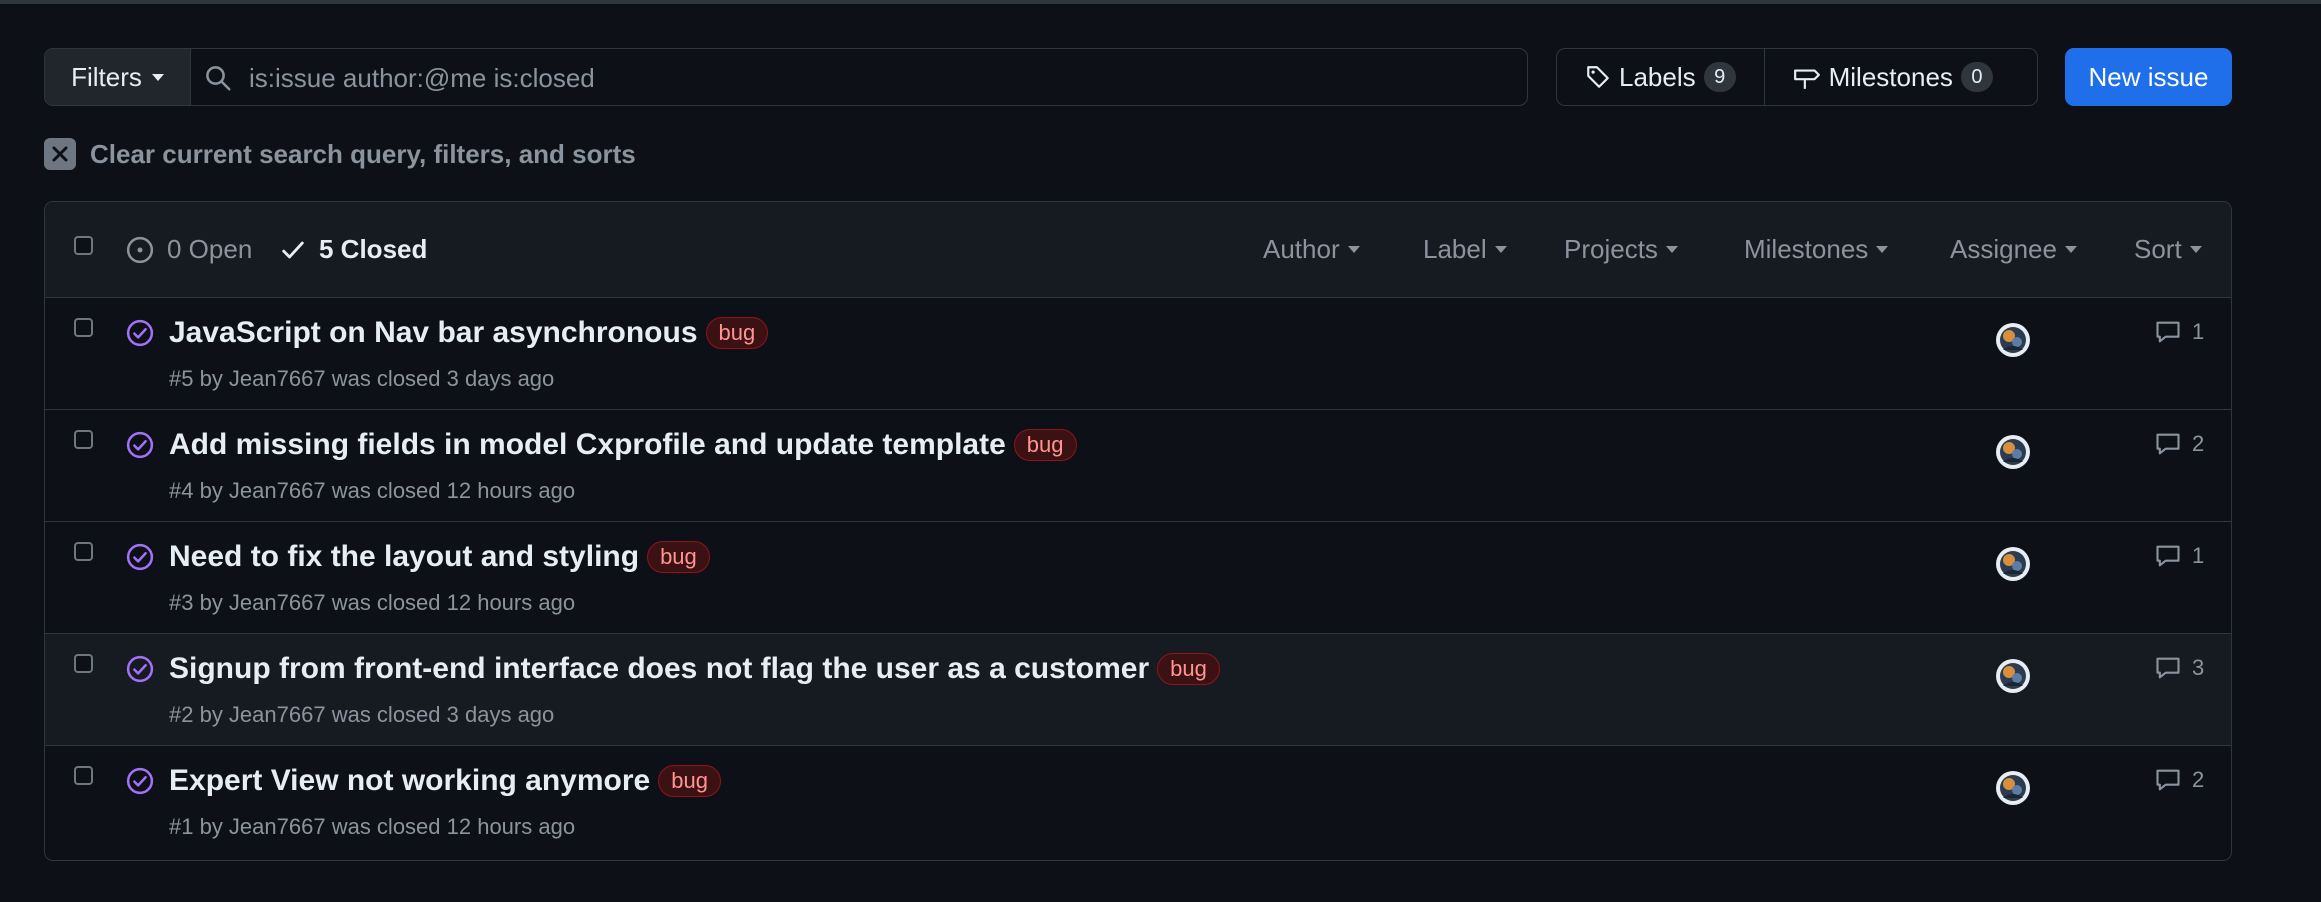 This screenshot has height=902, width=2321. Describe the element at coordinates (2003, 249) in the screenshot. I see `assignee-filter-label: Assignee` at that location.